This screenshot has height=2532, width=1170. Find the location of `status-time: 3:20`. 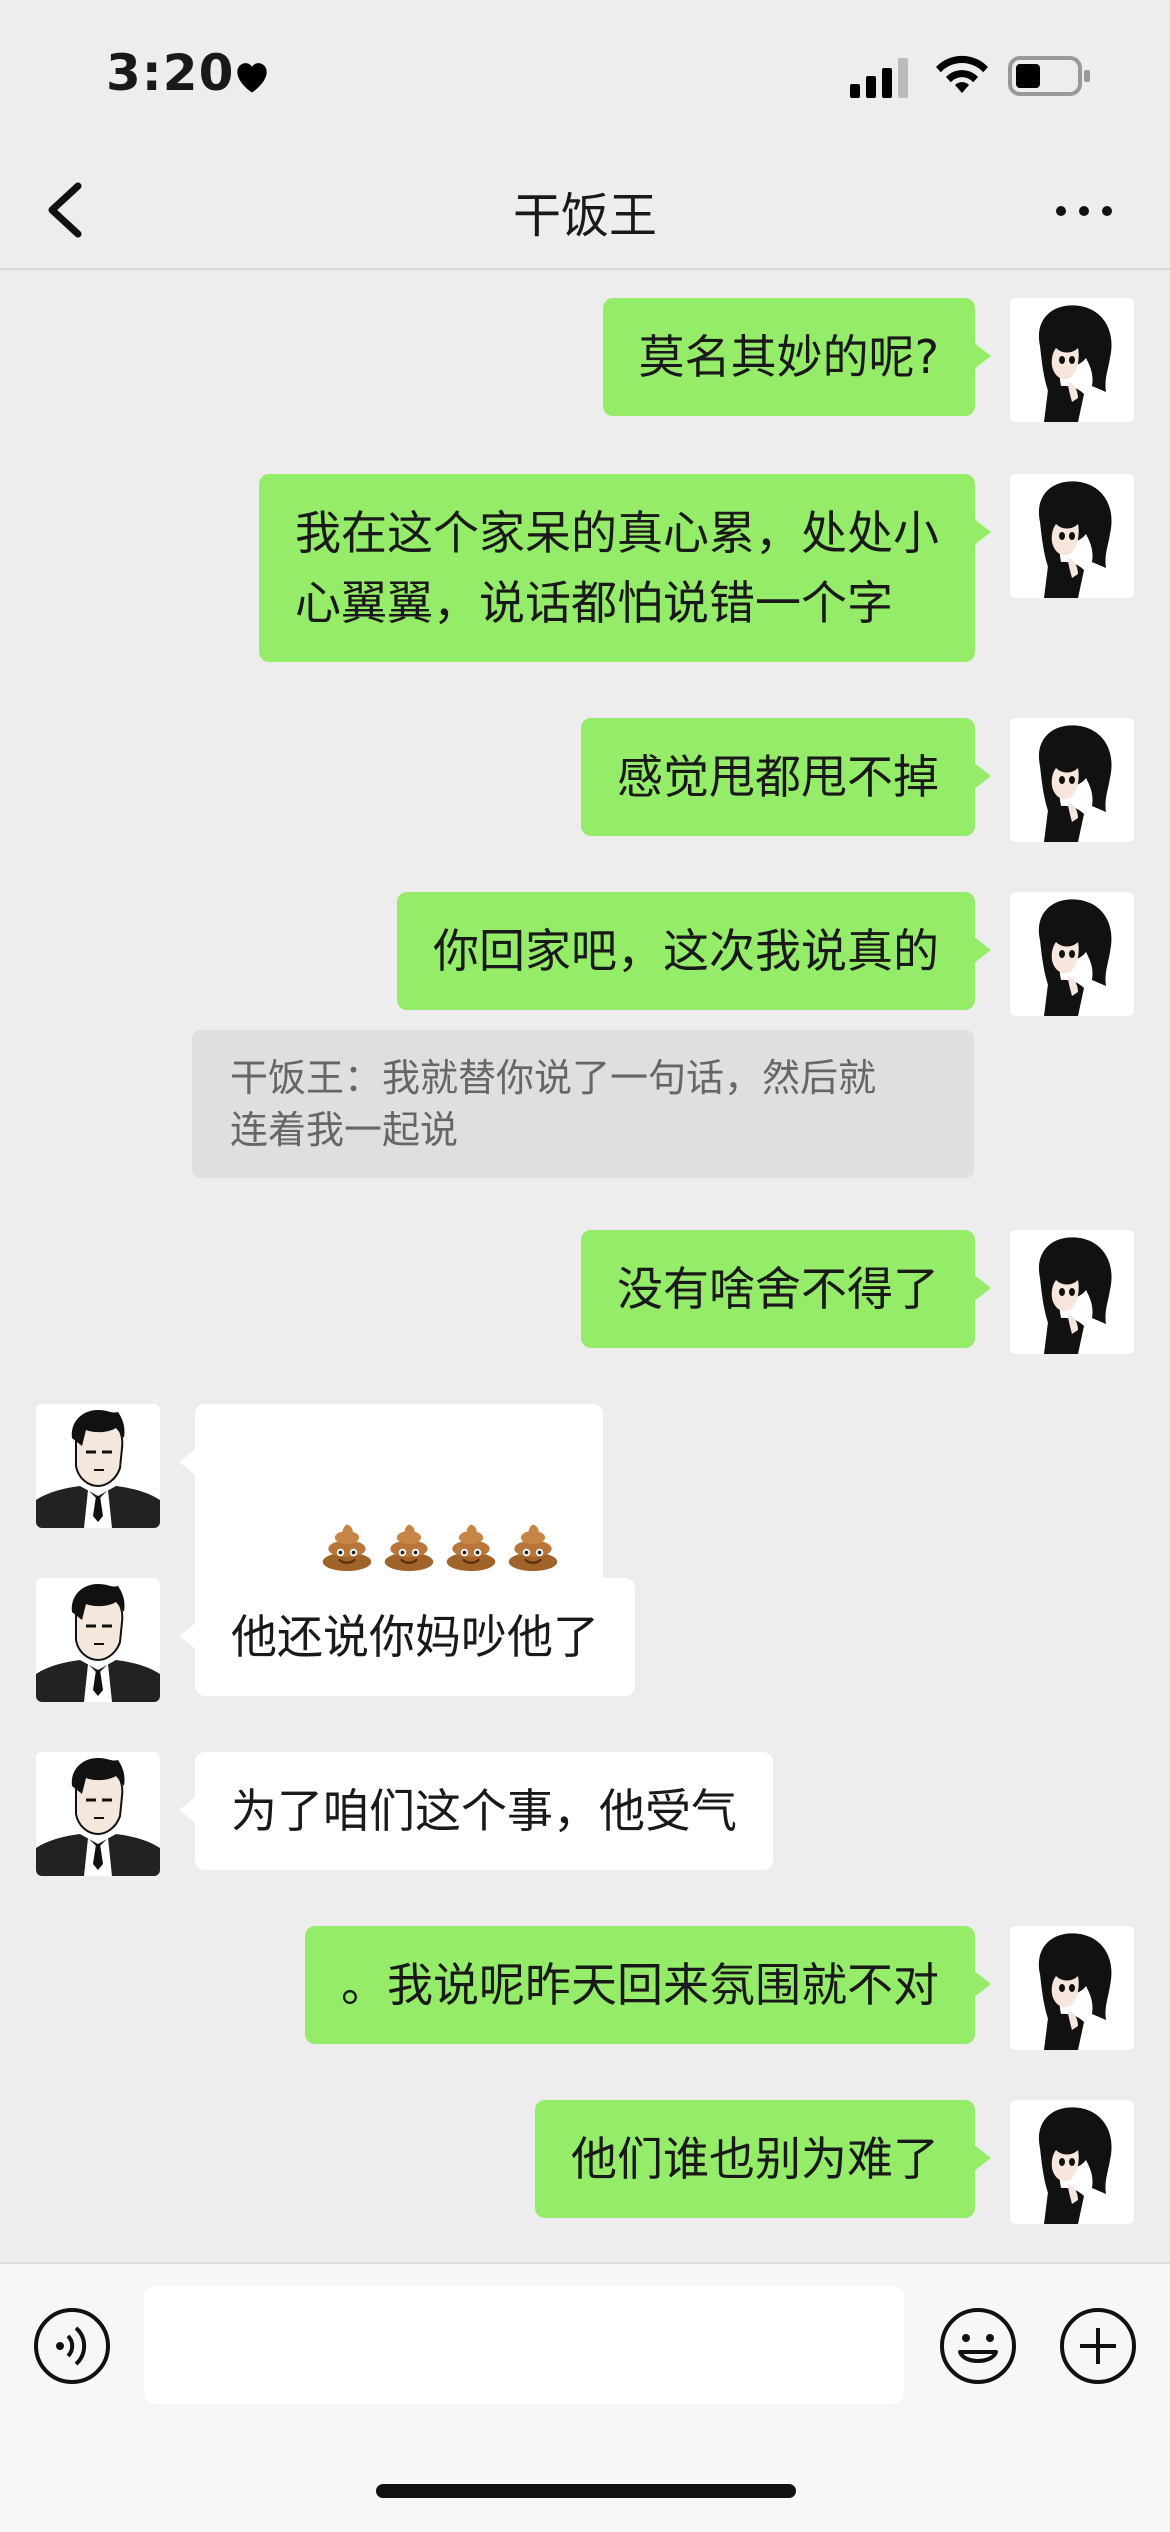

status-time: 3:20 is located at coordinates (170, 73).